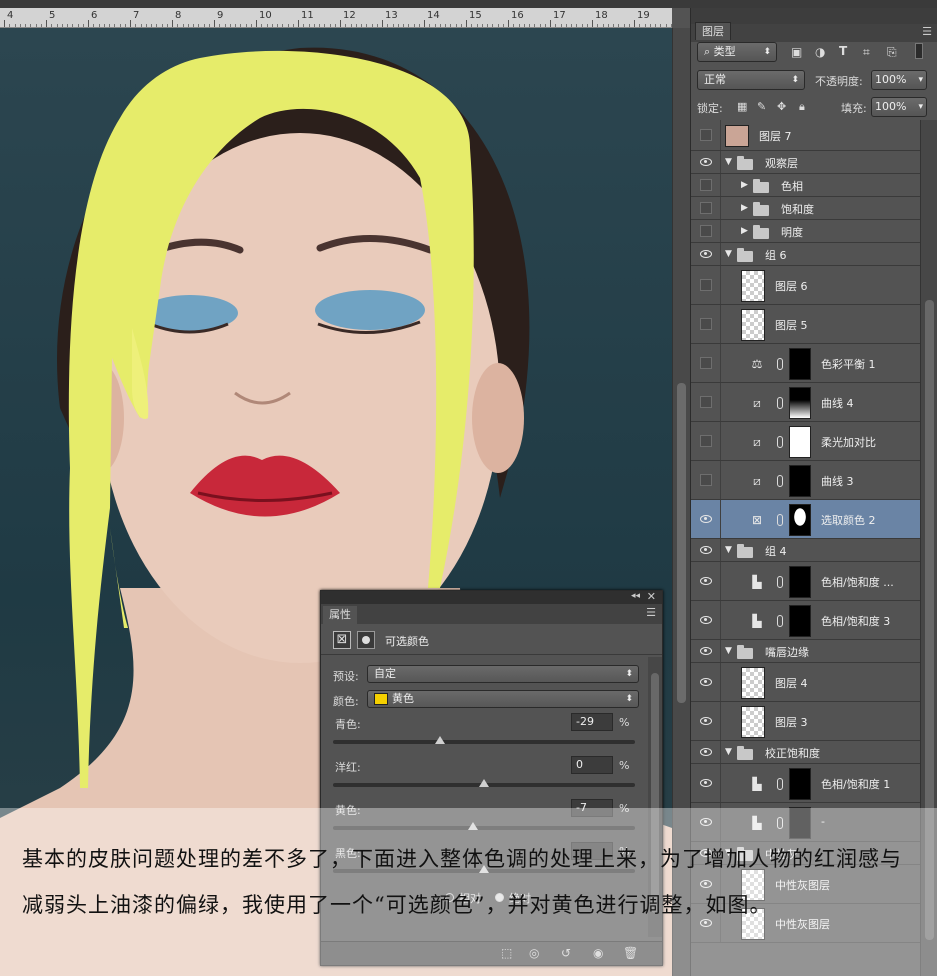 This screenshot has height=976, width=937. Describe the element at coordinates (805, 185) in the screenshot. I see `layer-row: ▶ 色相` at that location.